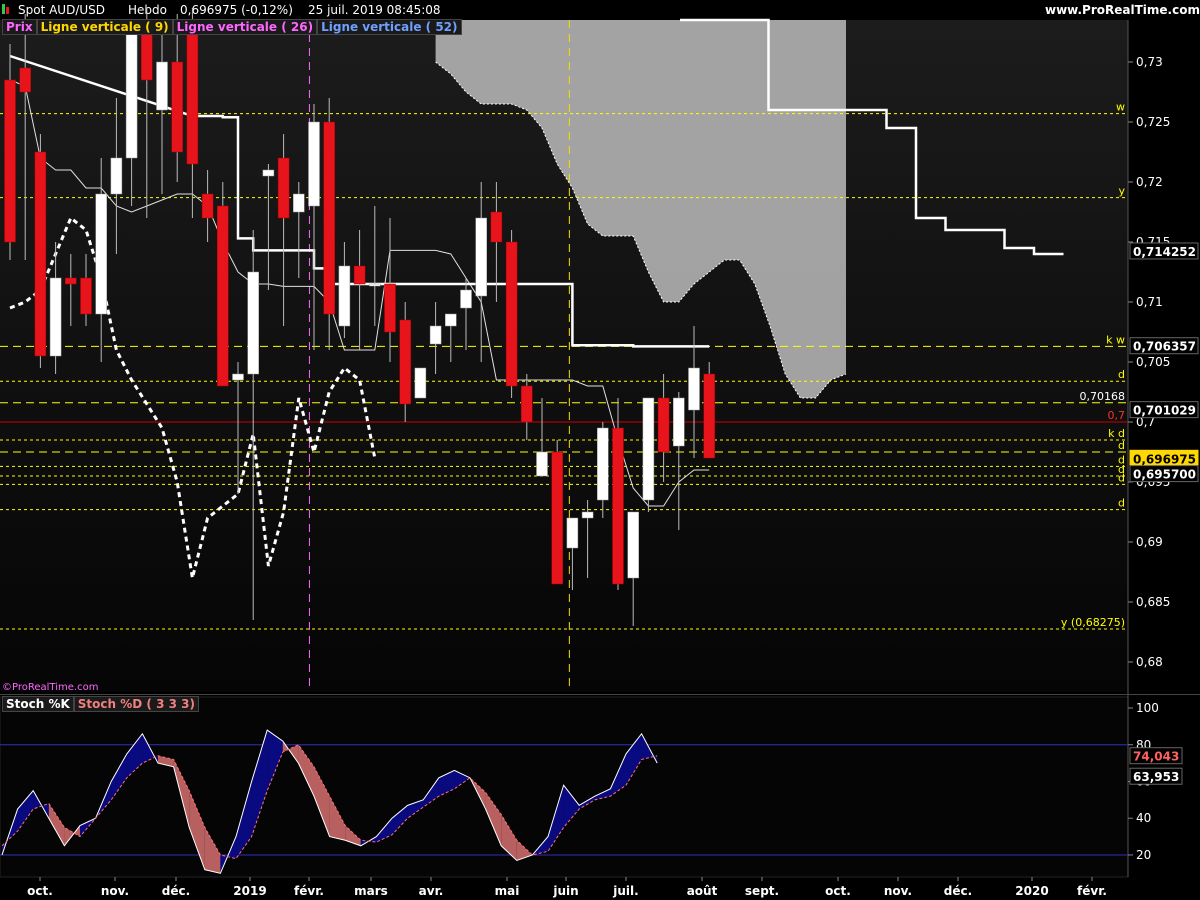 This screenshot has height=900, width=1200. What do you see at coordinates (1120, 107) in the screenshot?
I see `level-label: w` at bounding box center [1120, 107].